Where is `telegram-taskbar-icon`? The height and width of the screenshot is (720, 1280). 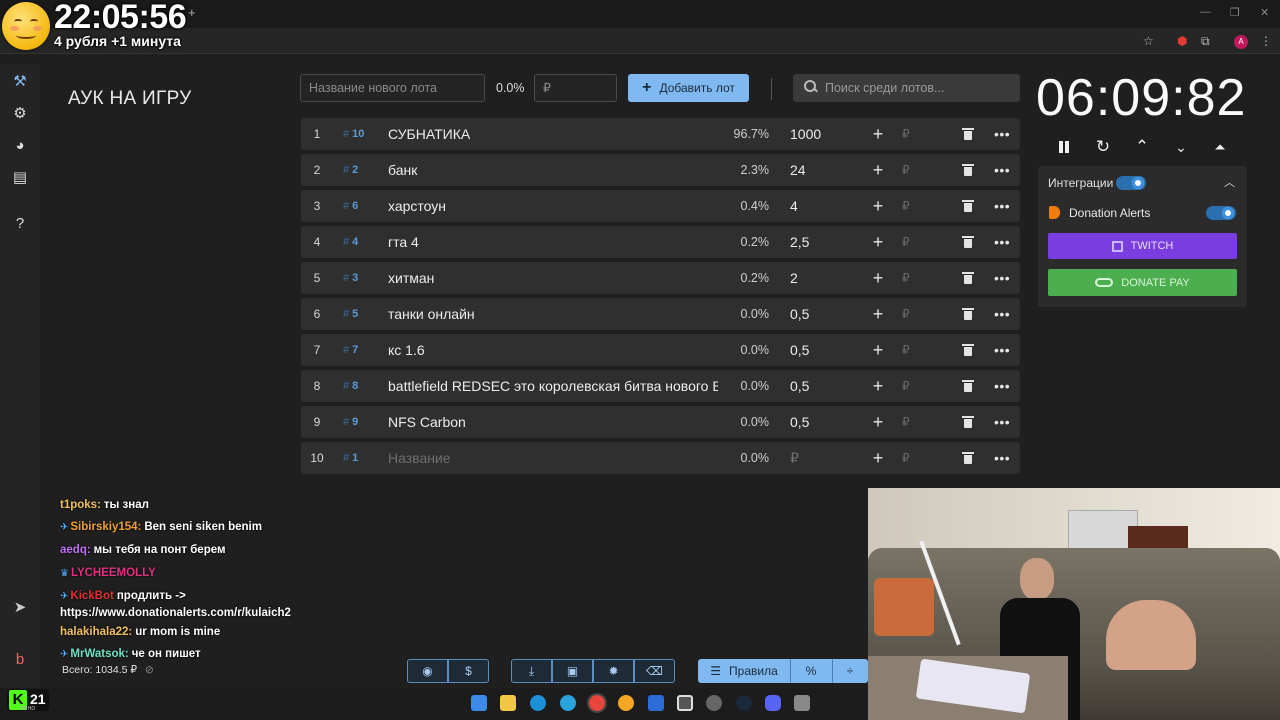 telegram-taskbar-icon is located at coordinates (568, 703).